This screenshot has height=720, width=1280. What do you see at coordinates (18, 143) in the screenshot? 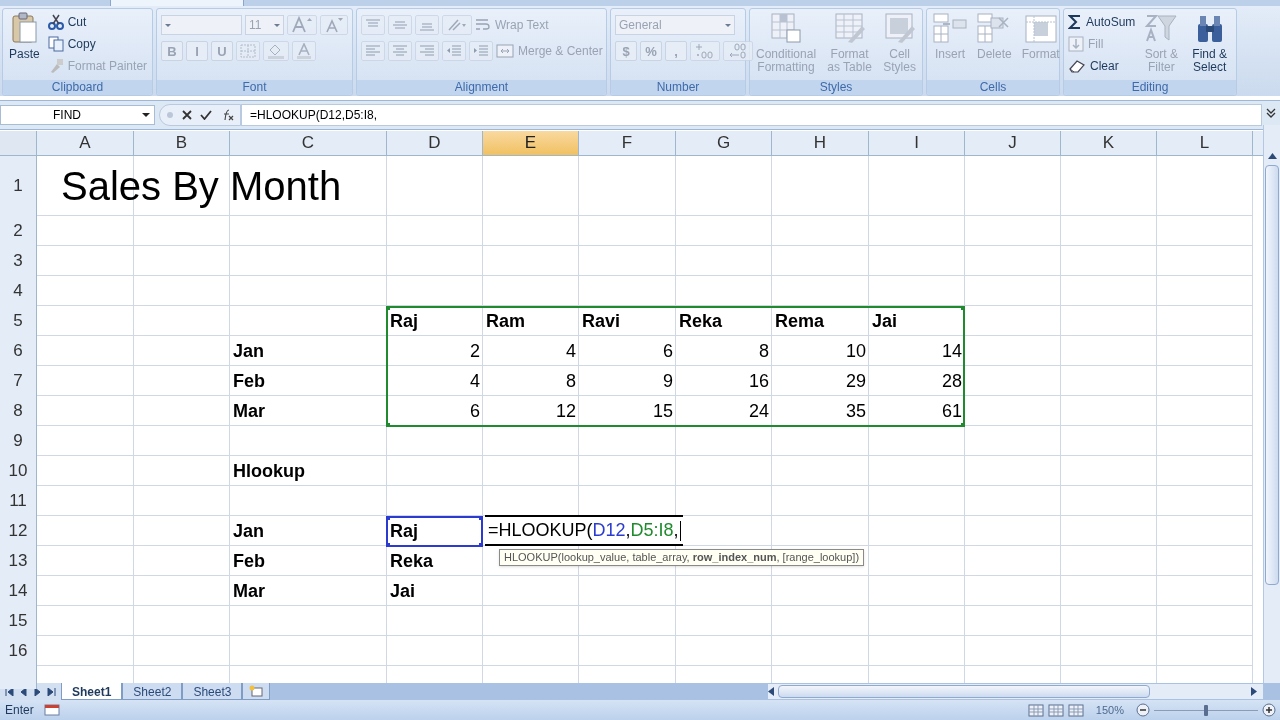
I see `select-all-corner` at bounding box center [18, 143].